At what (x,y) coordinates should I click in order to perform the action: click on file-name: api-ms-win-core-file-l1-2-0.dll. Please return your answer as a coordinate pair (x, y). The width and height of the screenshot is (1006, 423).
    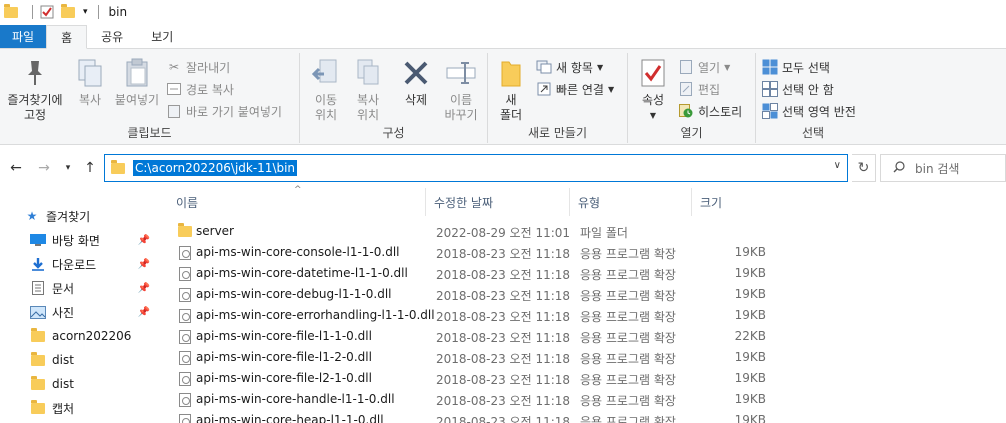
    Looking at the image, I should click on (284, 357).